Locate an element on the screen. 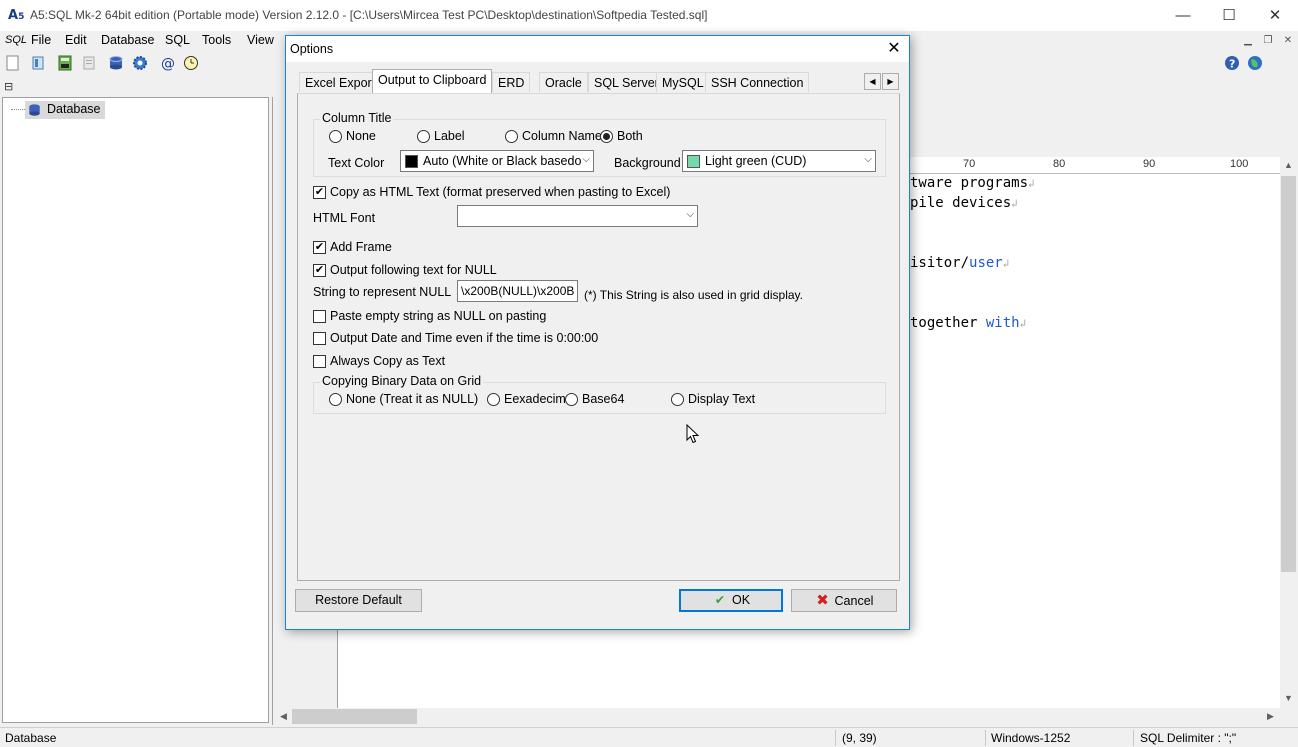 Image resolution: width=1298 pixels, height=747 pixels. ok-button: ✔ OK is located at coordinates (731, 600).